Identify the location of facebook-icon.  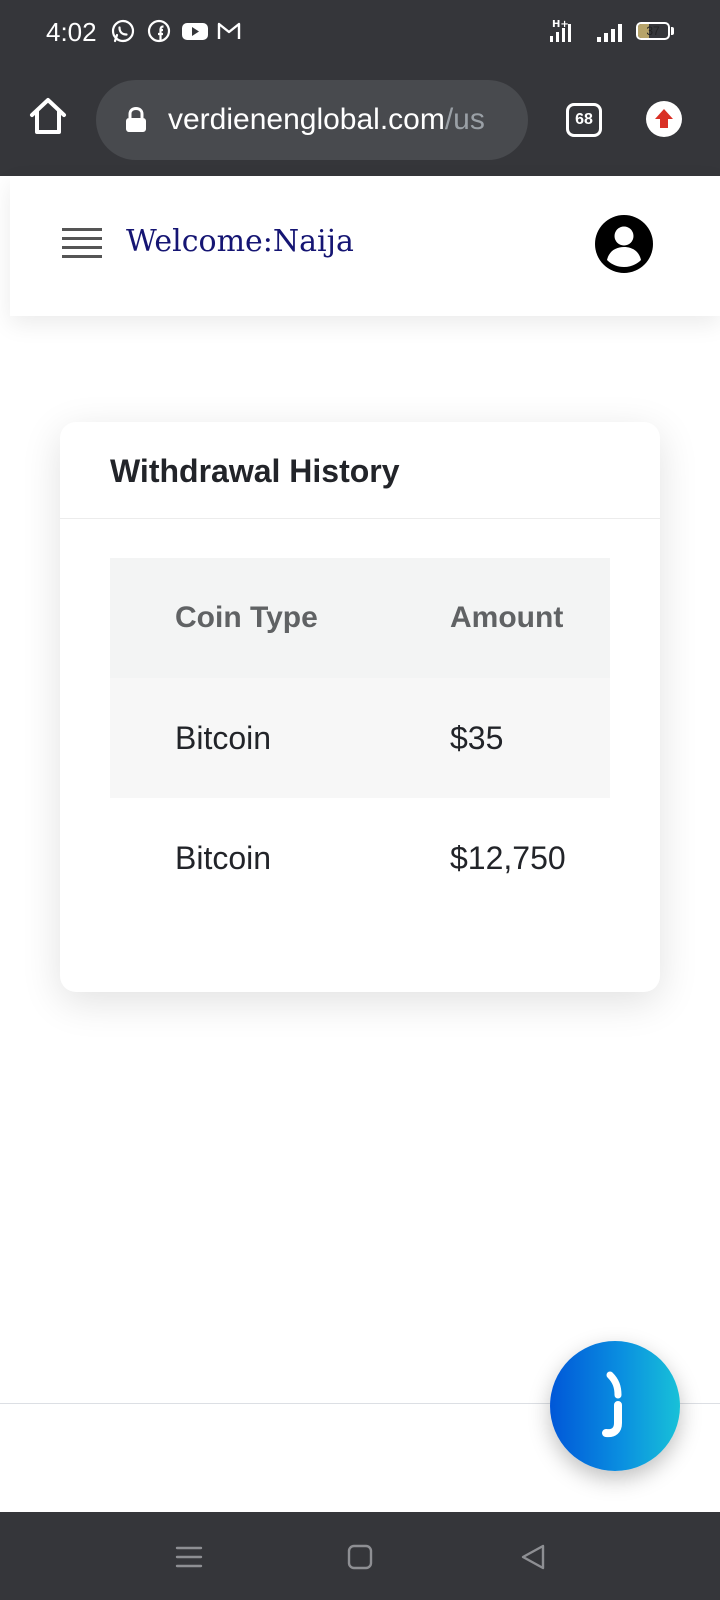
(159, 31).